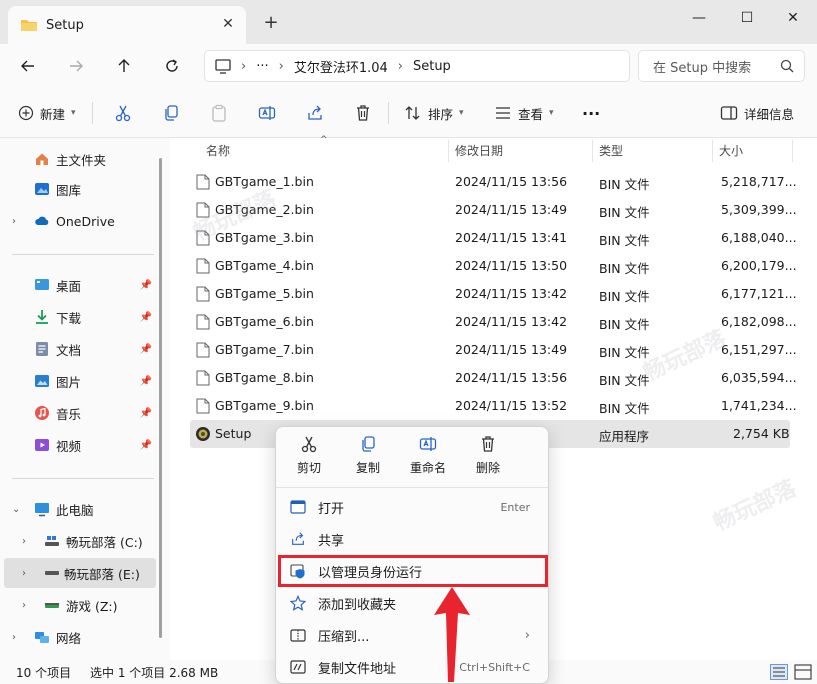 The image size is (817, 684). What do you see at coordinates (78, 509) in the screenshot?
I see `sidebar-item-this-pc: ⌄ 此电脑` at bounding box center [78, 509].